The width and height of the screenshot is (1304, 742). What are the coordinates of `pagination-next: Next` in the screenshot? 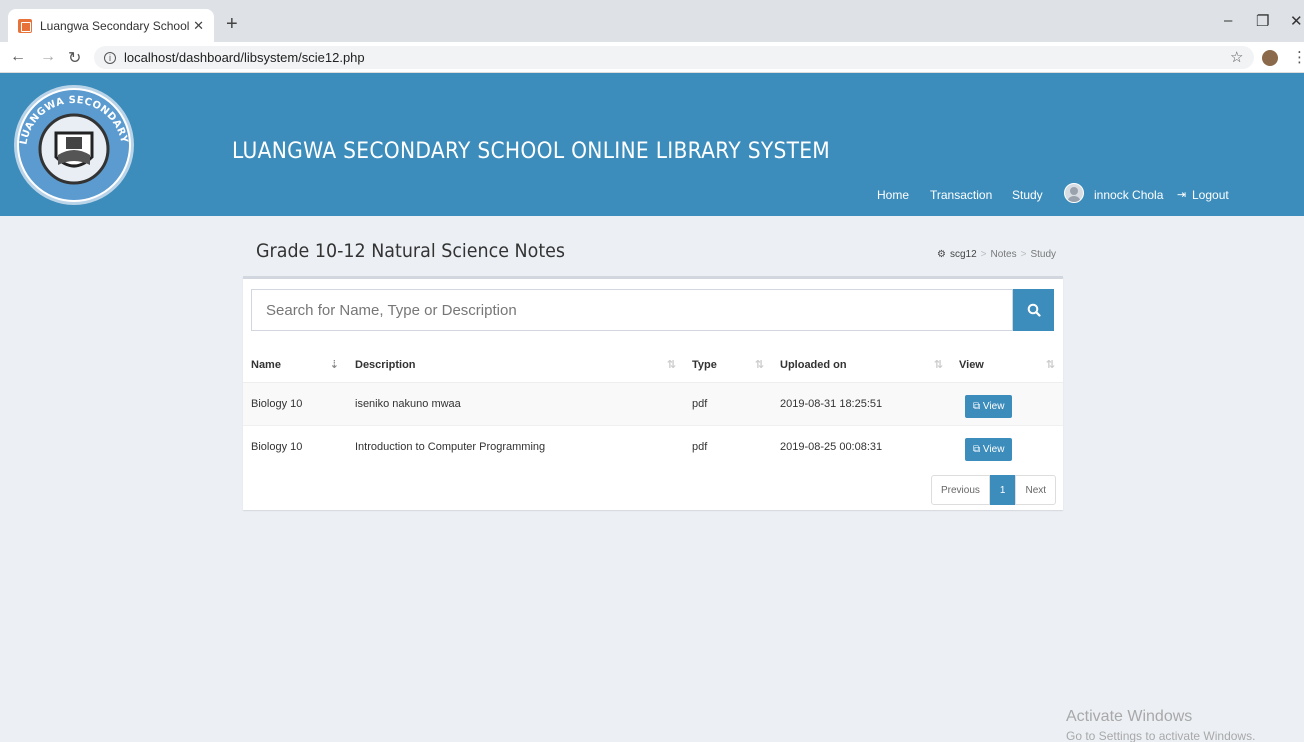 It's located at (1036, 490).